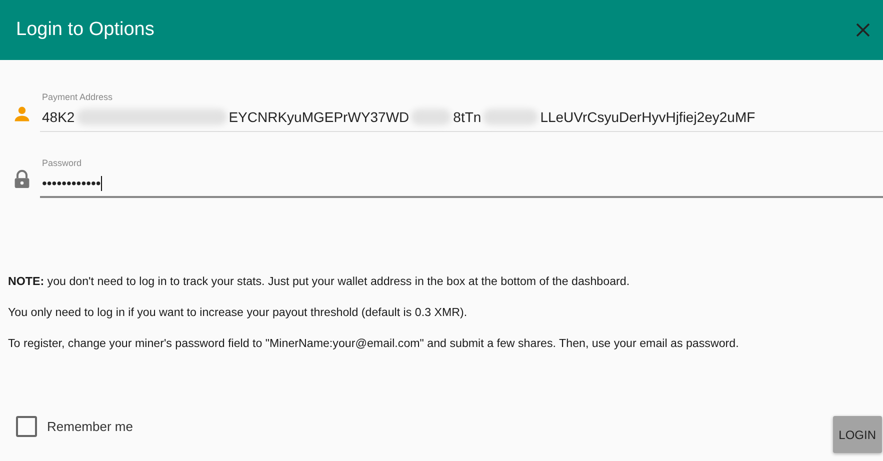 This screenshot has height=461, width=883. What do you see at coordinates (85, 30) in the screenshot?
I see `dialog-title: Login to Options` at bounding box center [85, 30].